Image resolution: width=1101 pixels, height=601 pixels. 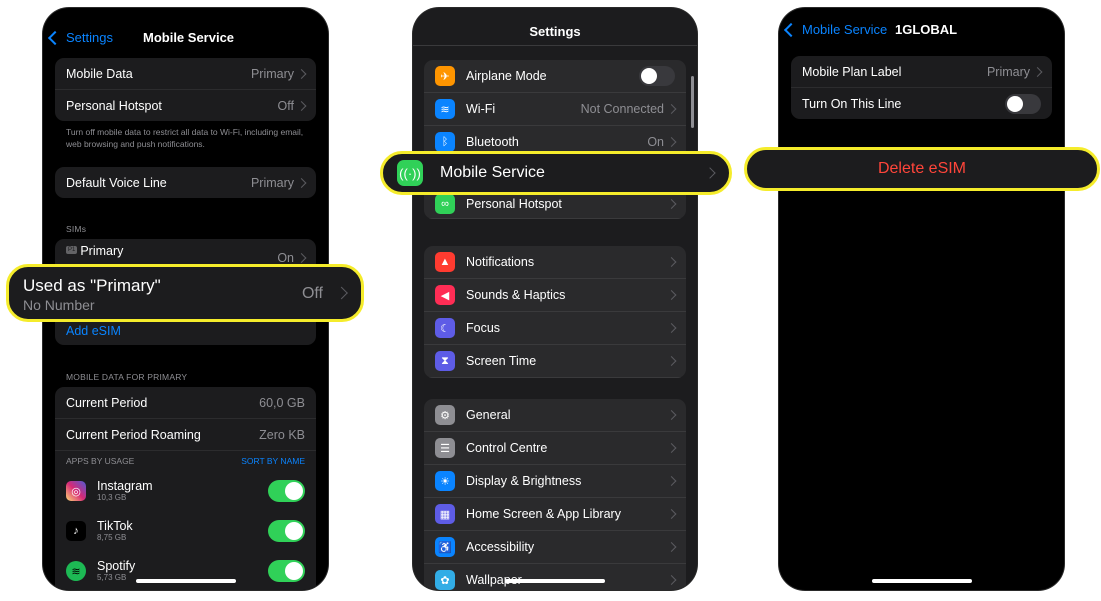 I want to click on sounds-haptics-row: ◀ Sounds & Haptics, so click(x=555, y=295).